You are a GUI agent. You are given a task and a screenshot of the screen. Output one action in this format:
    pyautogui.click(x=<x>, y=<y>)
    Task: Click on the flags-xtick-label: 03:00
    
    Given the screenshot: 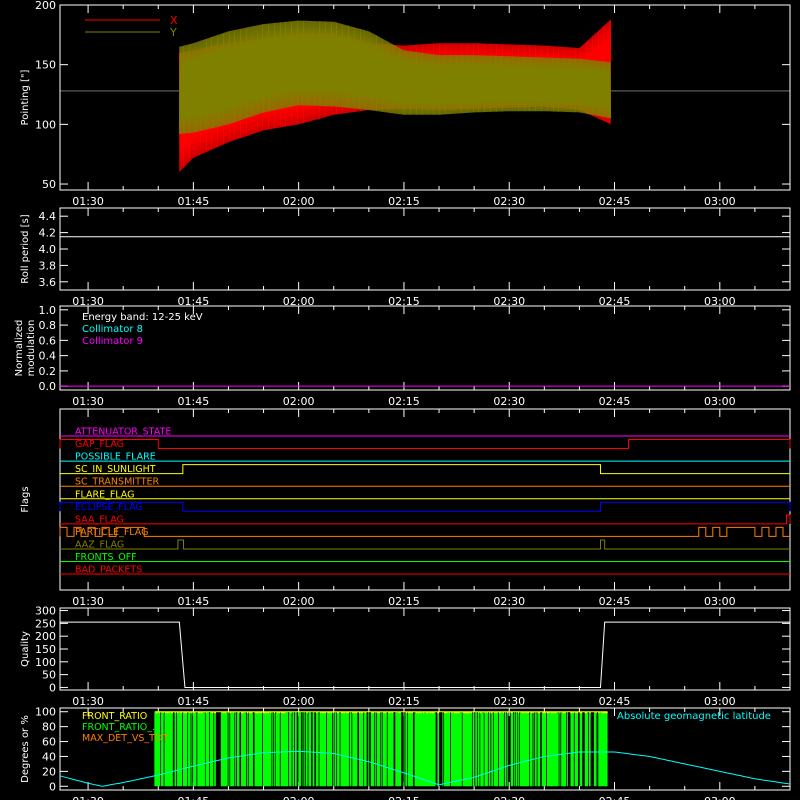 What is the action you would take?
    pyautogui.click(x=720, y=601)
    